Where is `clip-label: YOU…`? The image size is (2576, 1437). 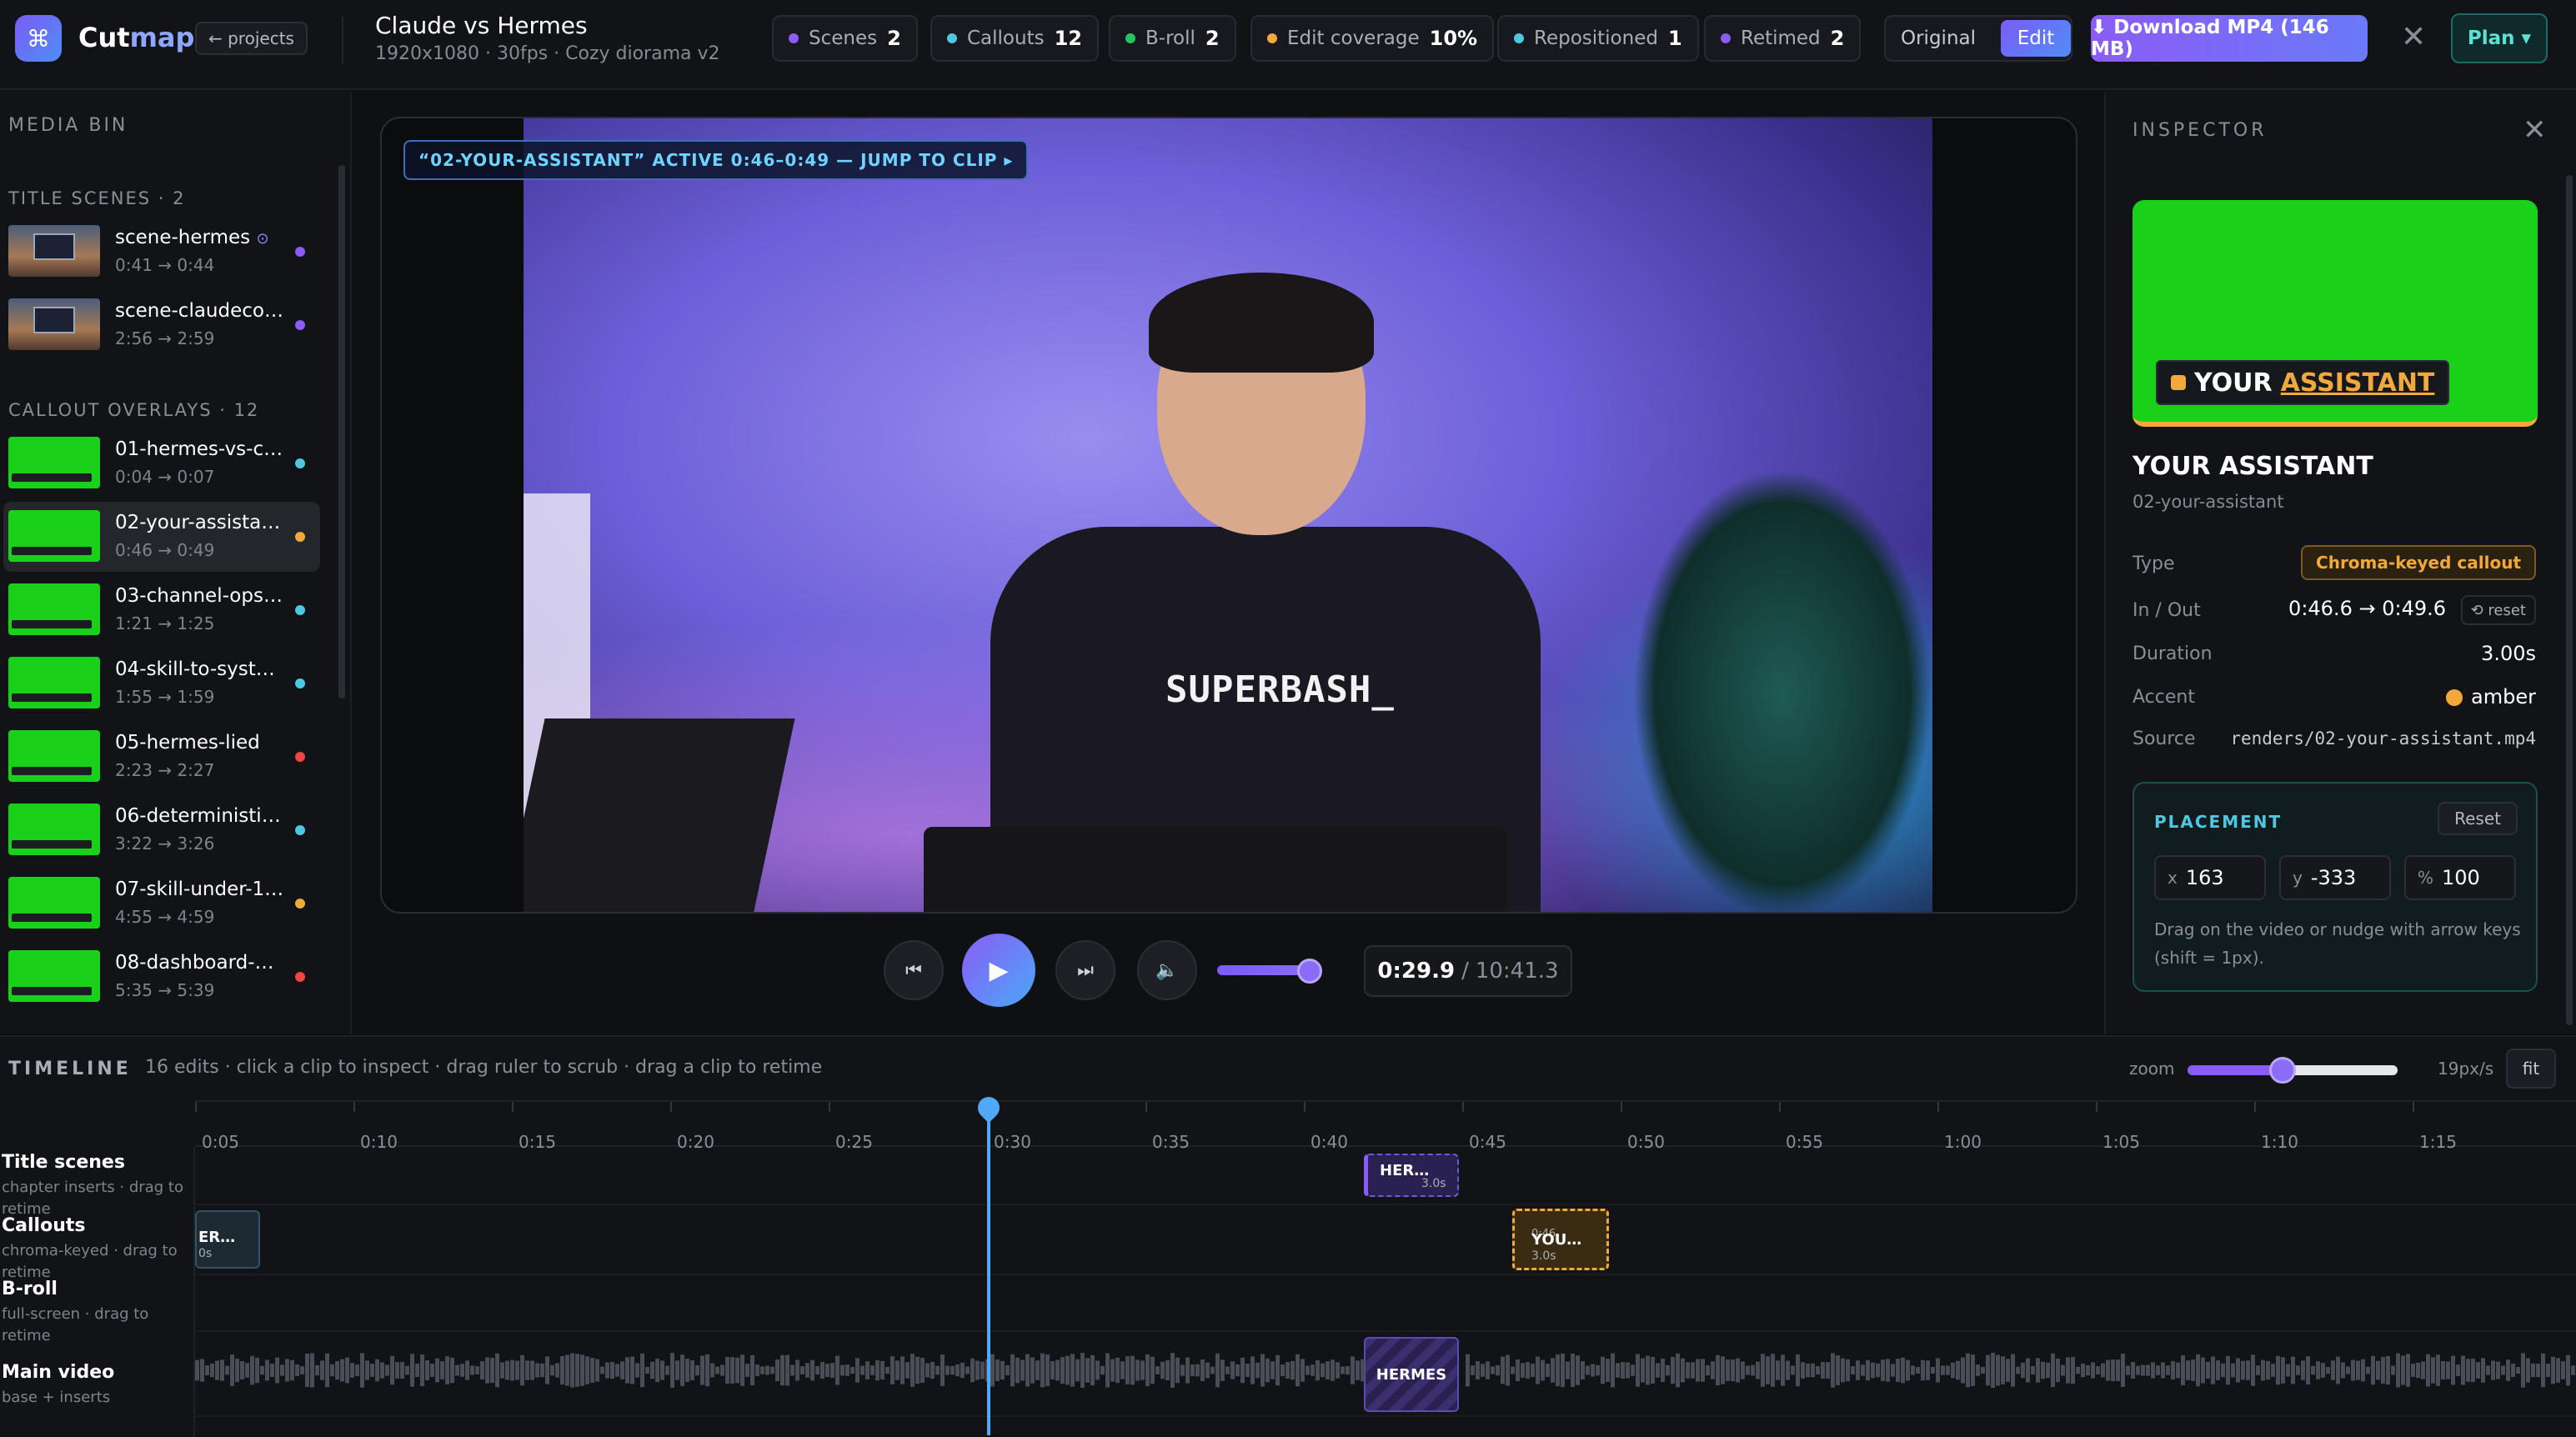
clip-label: YOU… is located at coordinates (1556, 1240).